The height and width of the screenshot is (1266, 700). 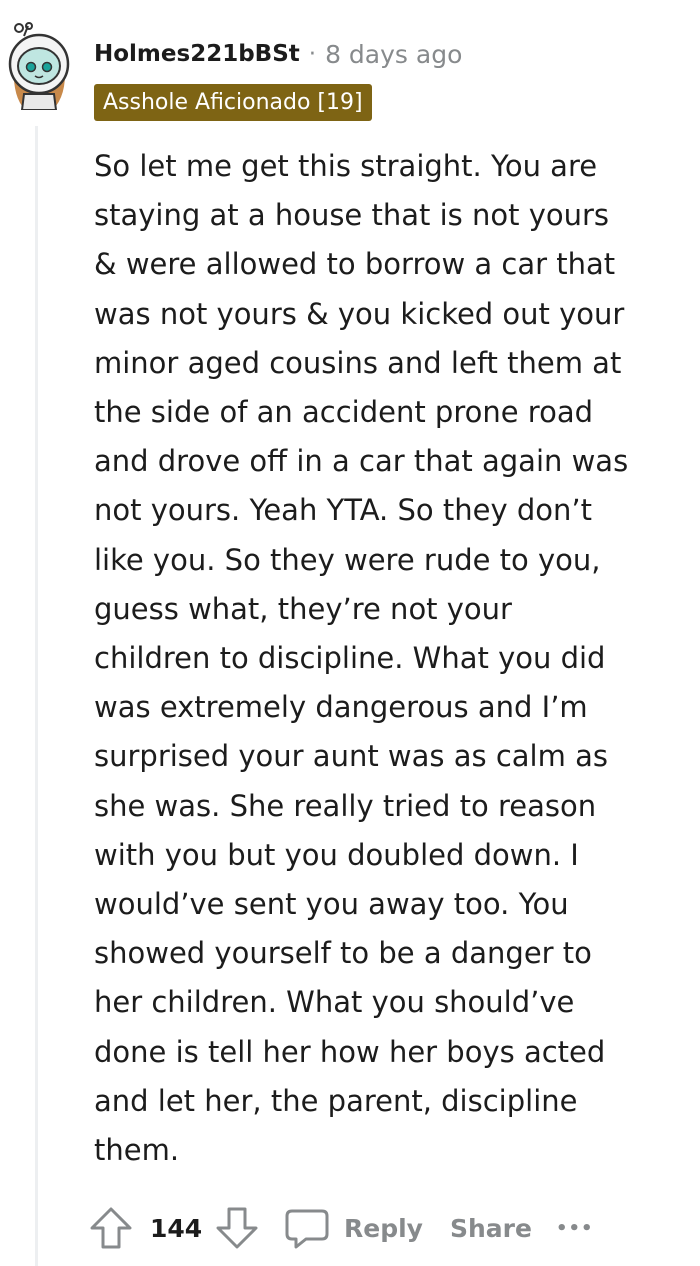 I want to click on score-value: 144, so click(x=176, y=1228).